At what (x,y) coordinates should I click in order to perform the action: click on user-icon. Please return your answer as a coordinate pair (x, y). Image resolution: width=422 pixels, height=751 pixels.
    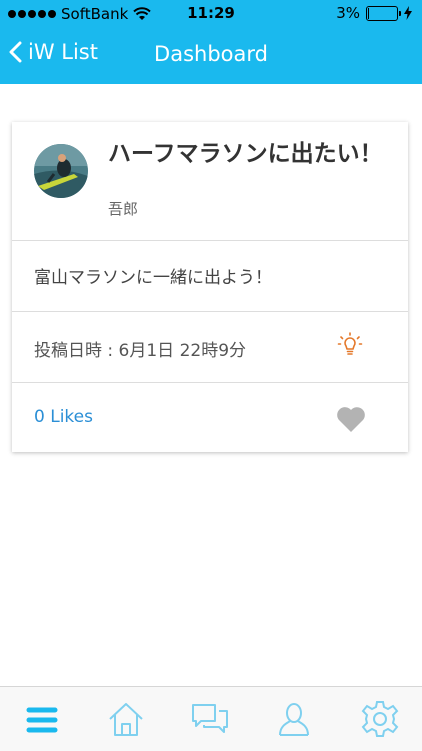
    Looking at the image, I should click on (294, 719).